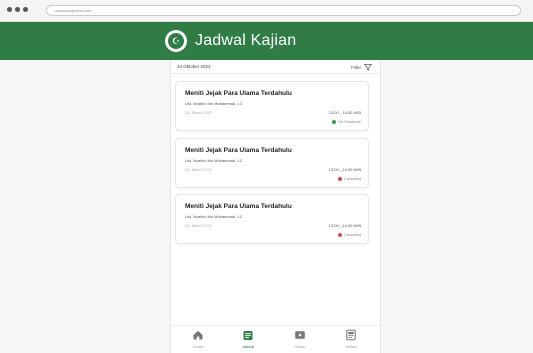 This screenshot has width=533, height=353. Describe the element at coordinates (283, 10) in the screenshot. I see `address-bar: www.wordpress.com` at that location.